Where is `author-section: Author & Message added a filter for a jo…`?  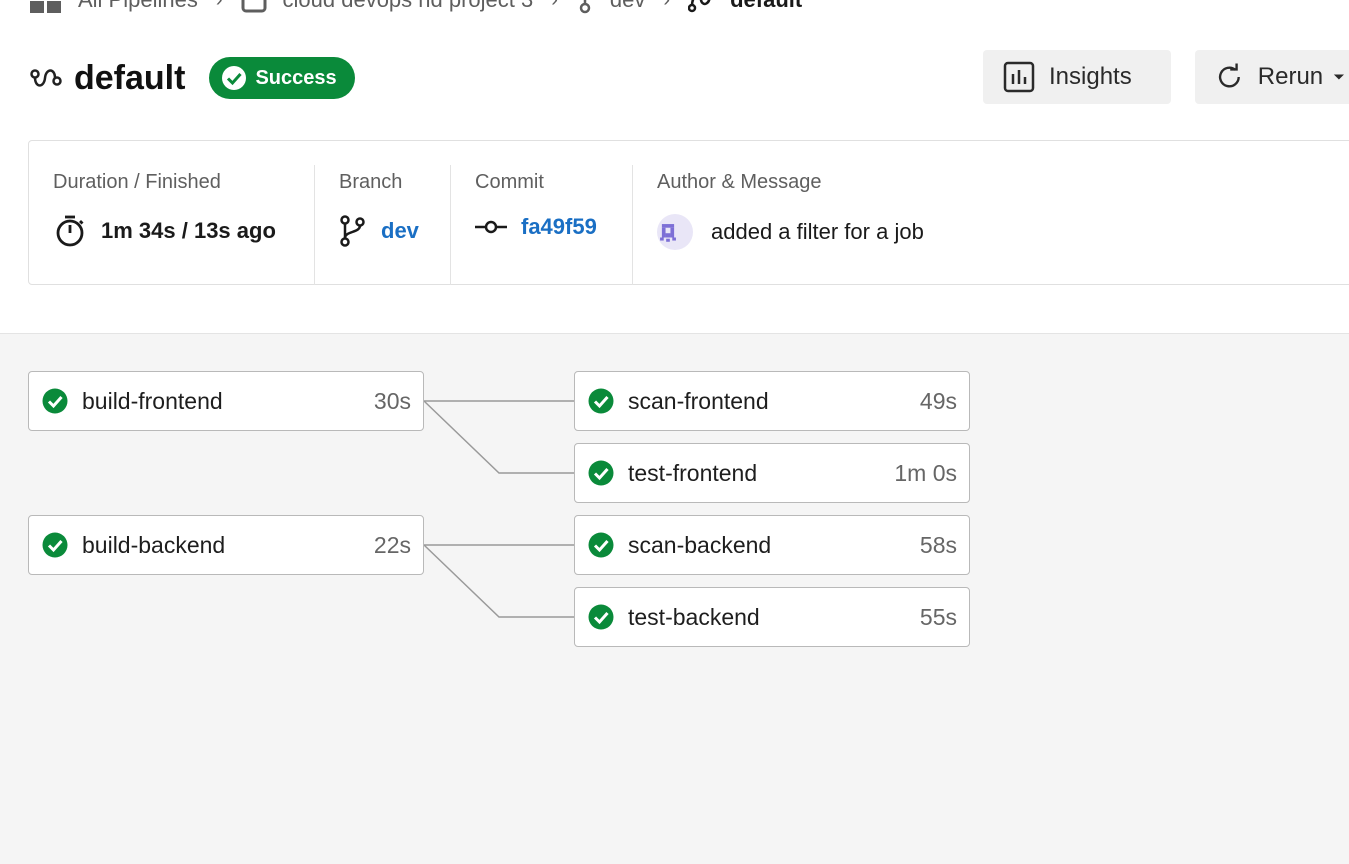
author-section: Author & Message added a filter for a jo… is located at coordinates (933, 225).